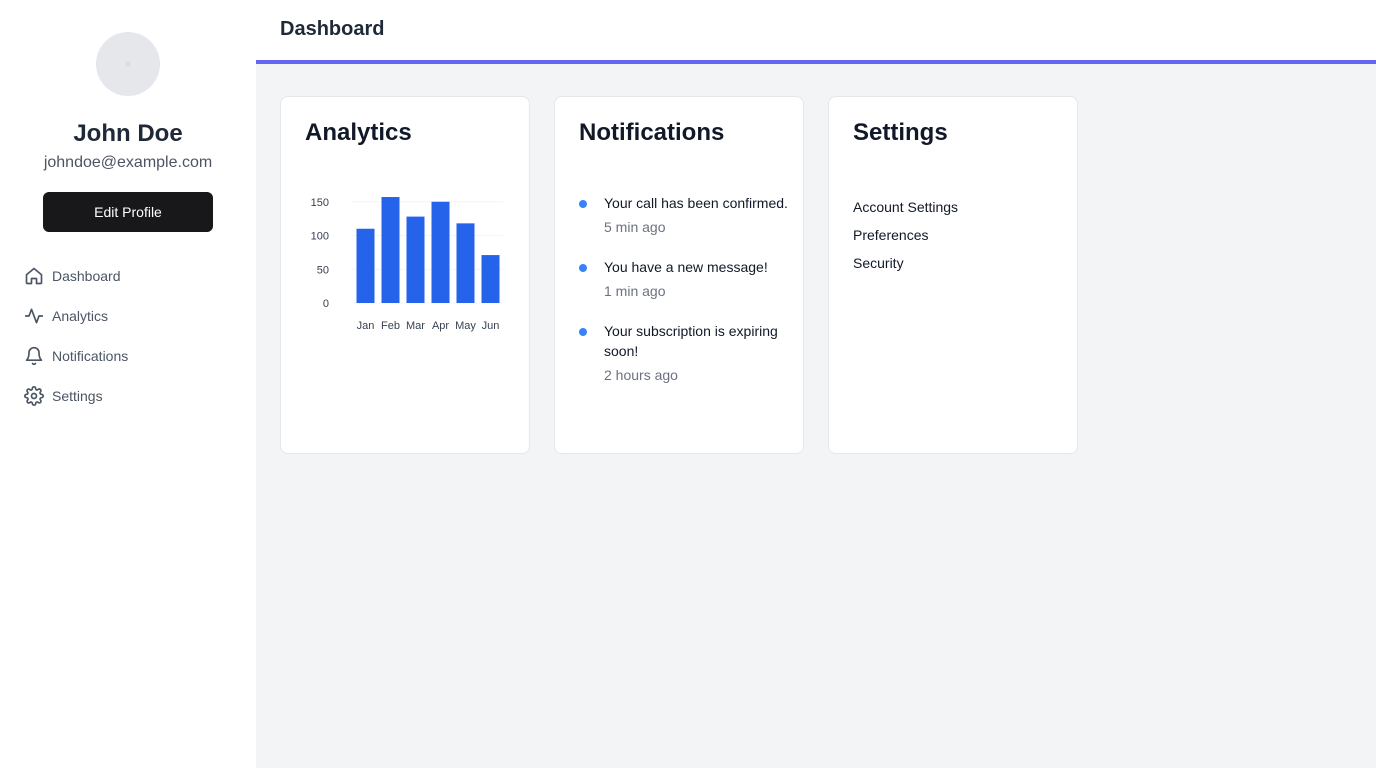  Describe the element at coordinates (129, 276) in the screenshot. I see `sidebar-item-dashboard: Dashboard` at that location.